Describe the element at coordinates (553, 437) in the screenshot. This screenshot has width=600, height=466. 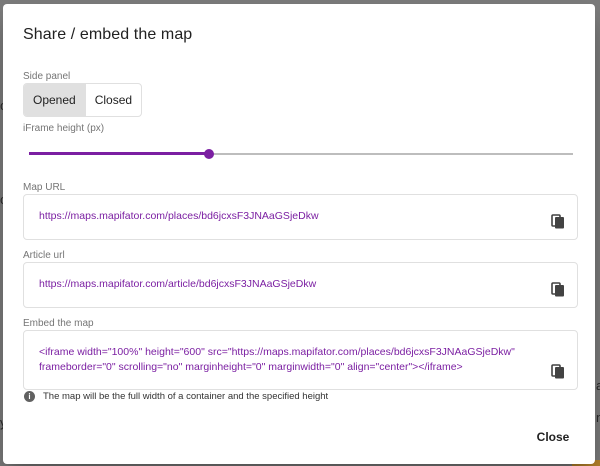
I see `close-button: Close` at that location.